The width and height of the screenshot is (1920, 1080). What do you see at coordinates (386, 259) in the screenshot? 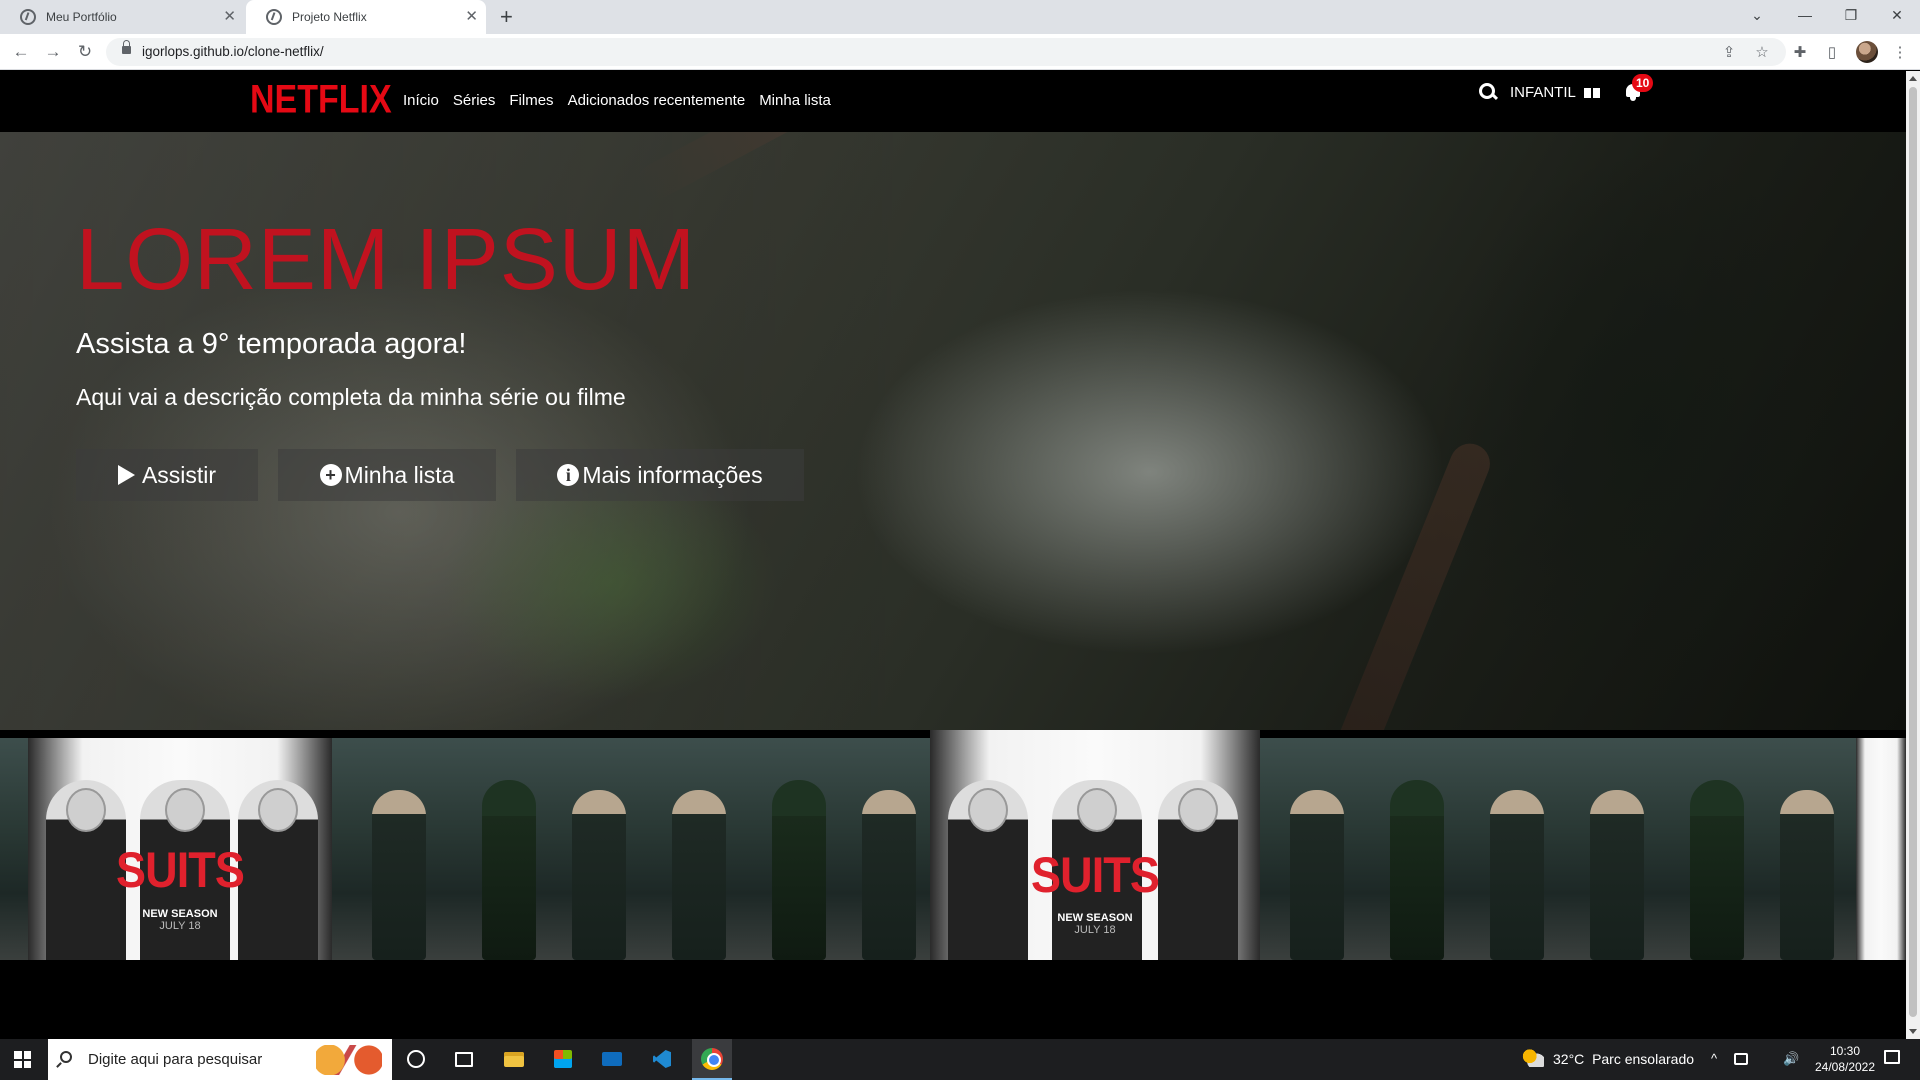
I see `hero-title: LOREM IPSUM` at bounding box center [386, 259].